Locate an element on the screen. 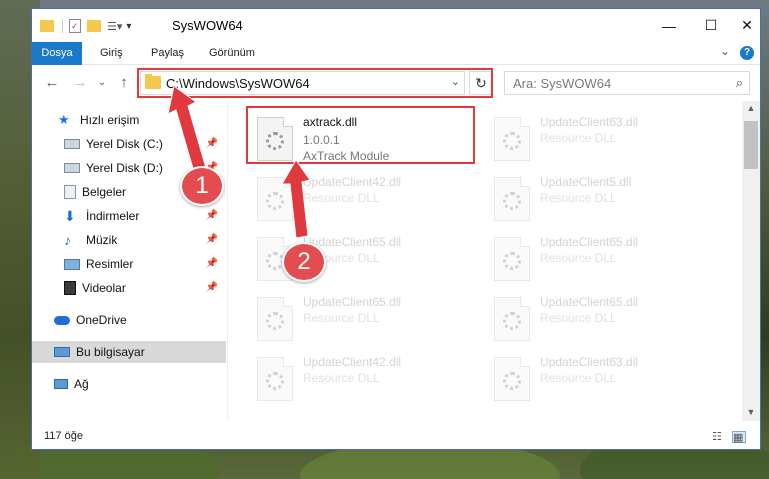 This screenshot has height=479, width=769. file-name: UpdateClient5.dll is located at coordinates (586, 182).